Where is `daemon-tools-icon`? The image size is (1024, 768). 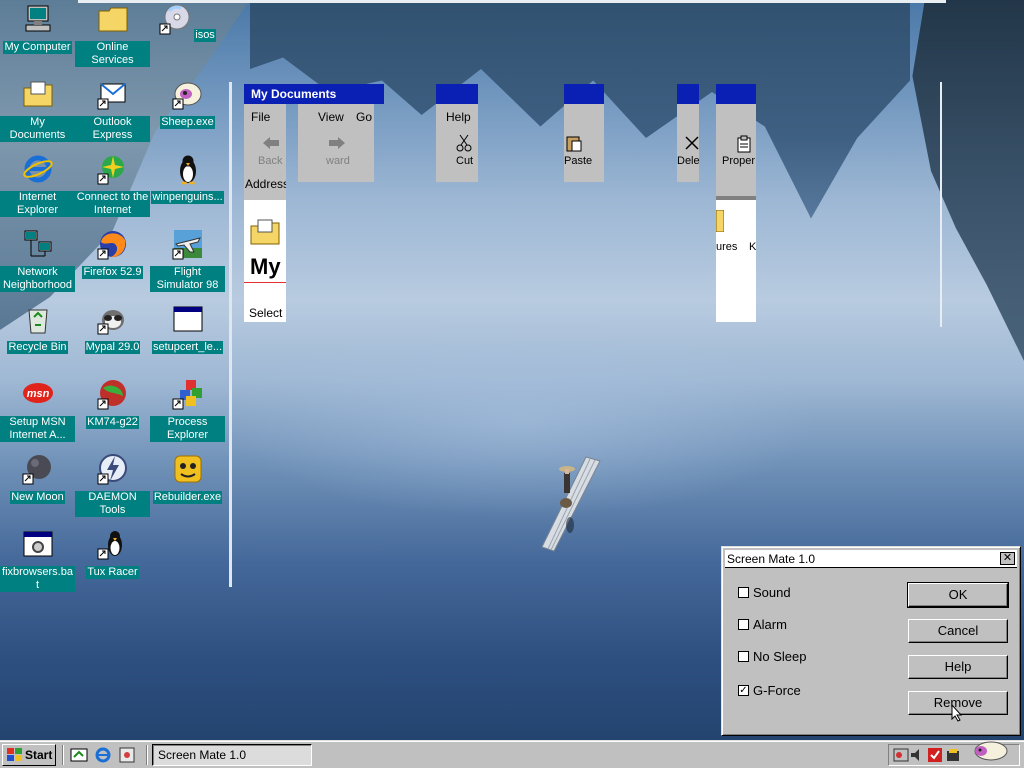 daemon-tools-icon is located at coordinates (112, 469).